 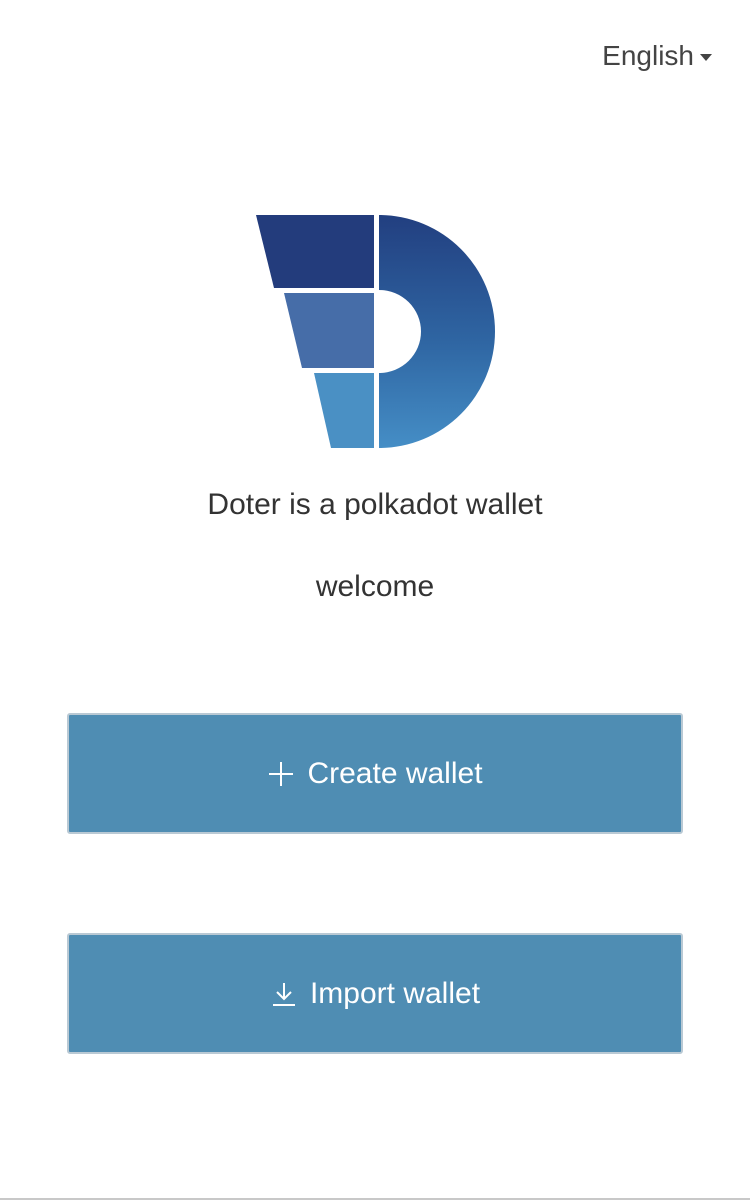 I want to click on create-wallet-button: Create wallet, so click(x=375, y=773).